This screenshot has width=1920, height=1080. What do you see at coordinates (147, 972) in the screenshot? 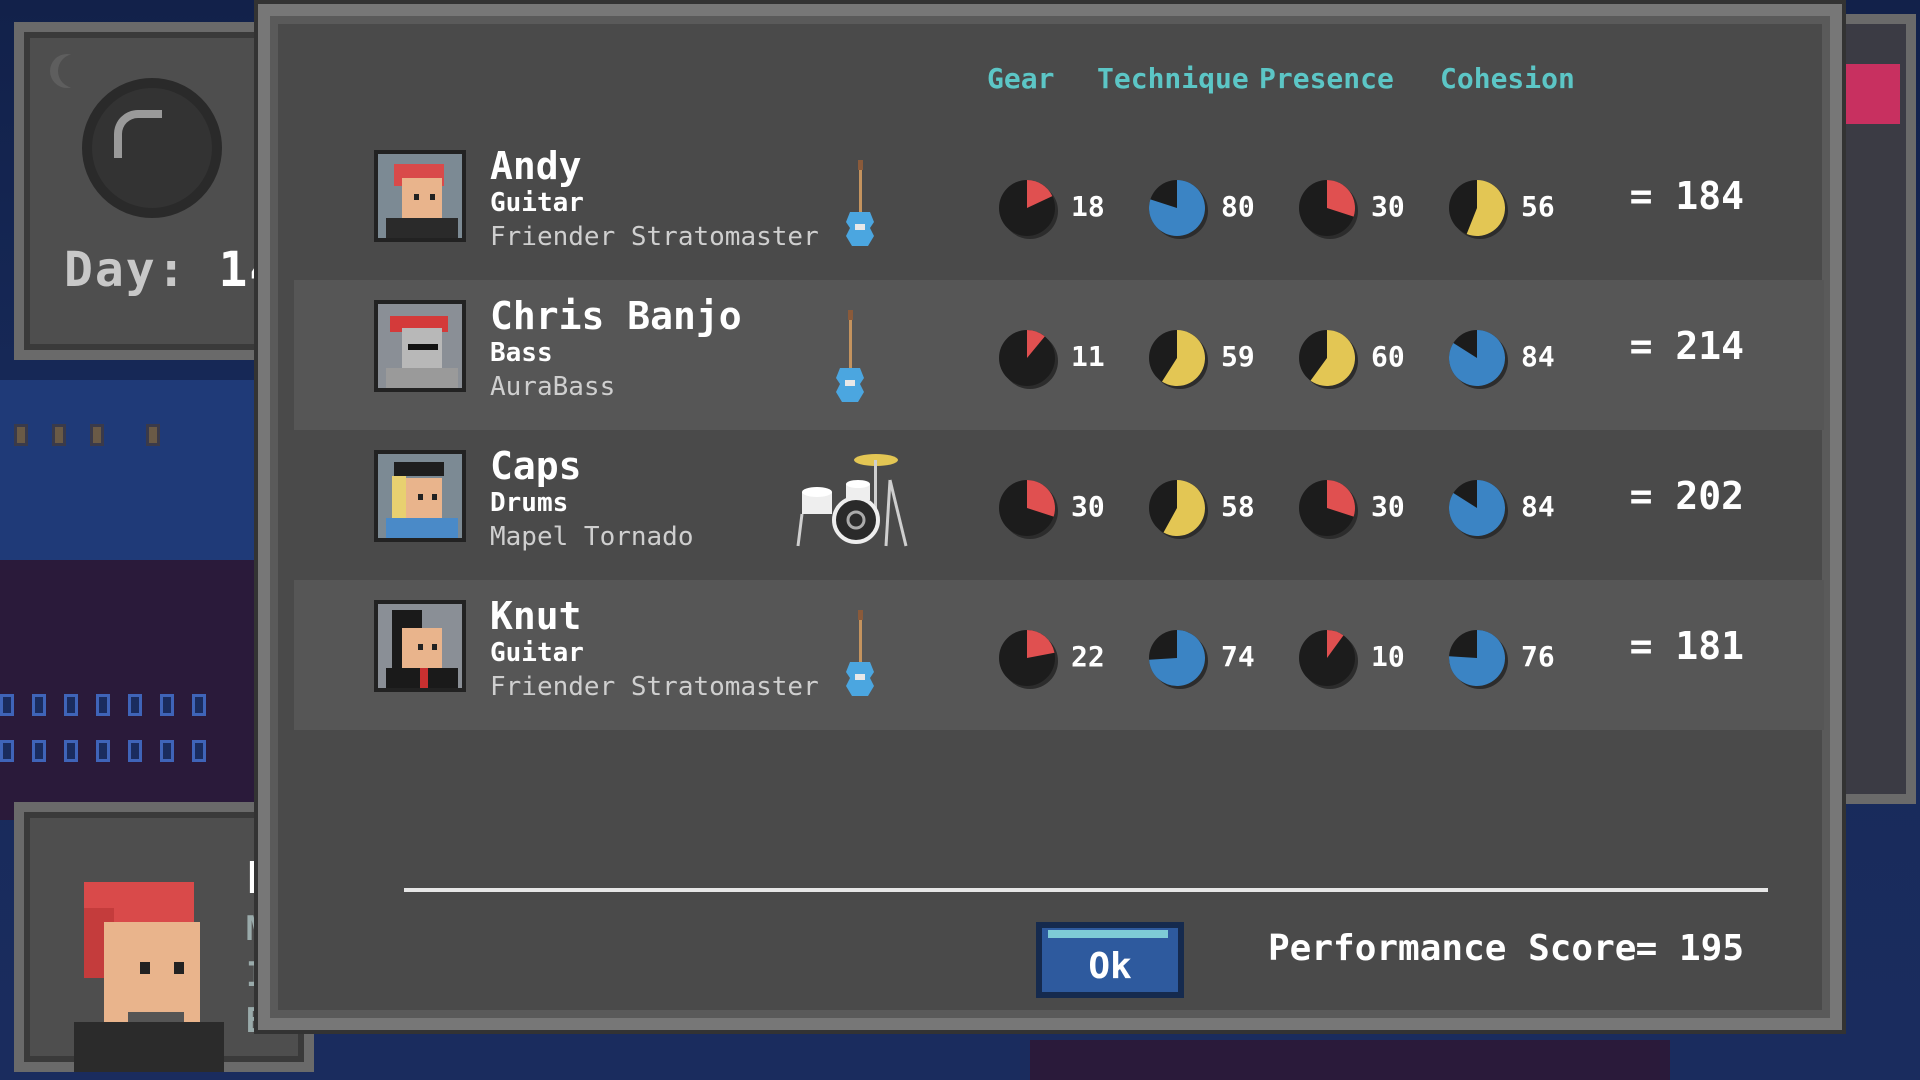
I see `character-portrait` at bounding box center [147, 972].